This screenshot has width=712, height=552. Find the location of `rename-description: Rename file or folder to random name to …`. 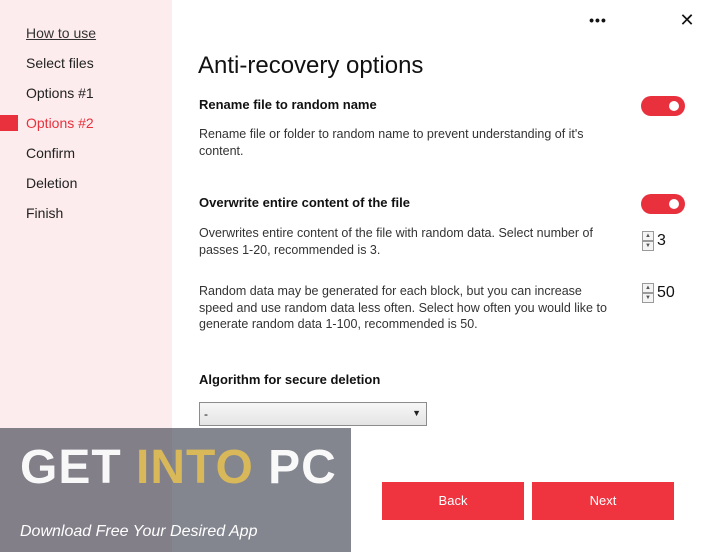

rename-description: Rename file or folder to random name to … is located at coordinates (391, 142).